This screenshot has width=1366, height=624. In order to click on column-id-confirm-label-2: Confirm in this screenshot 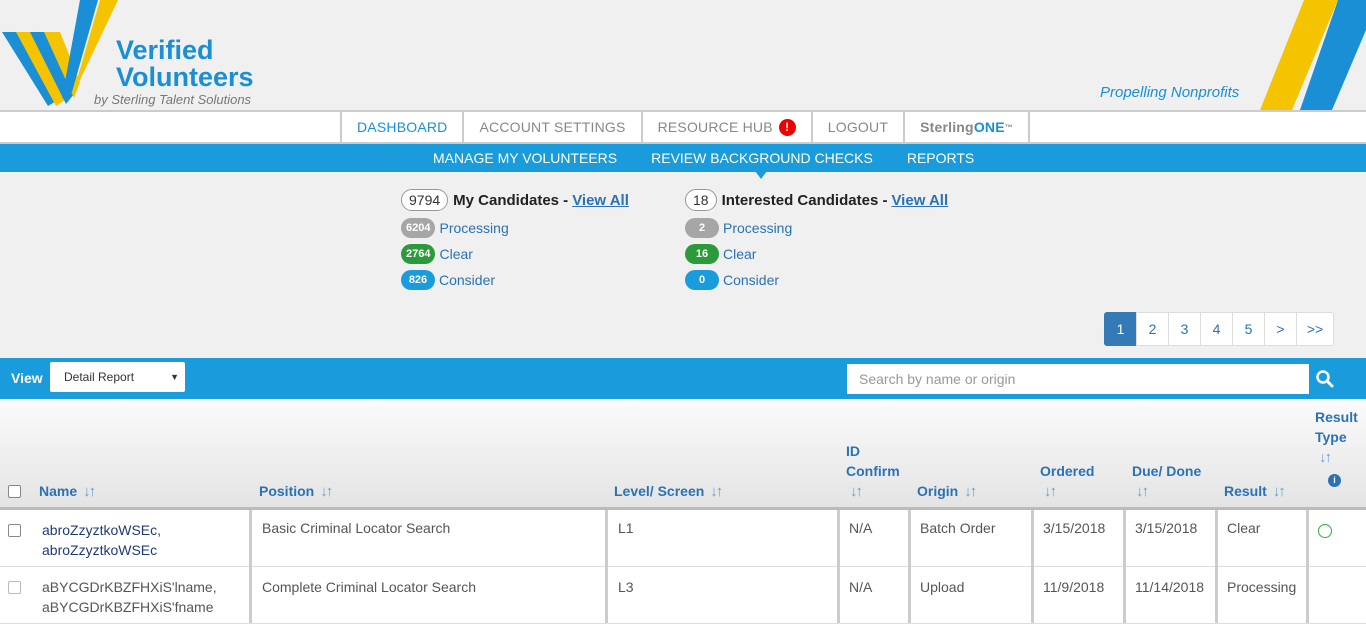, I will do `click(873, 471)`.